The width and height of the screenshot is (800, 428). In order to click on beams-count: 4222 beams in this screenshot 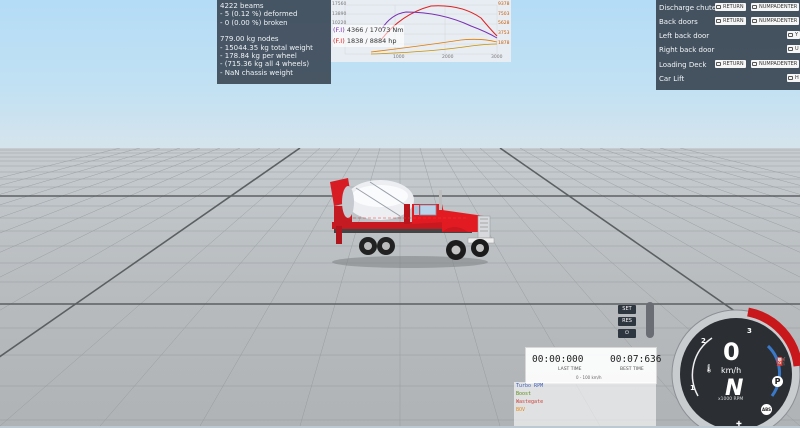, I will do `click(242, 6)`.